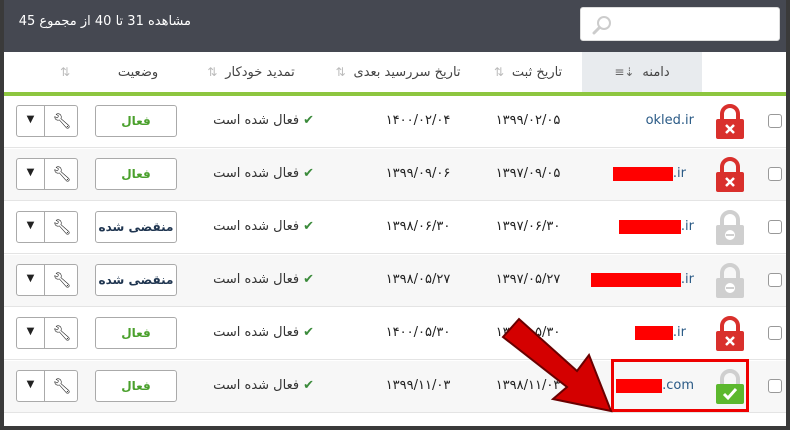  What do you see at coordinates (418, 120) in the screenshot?
I see `expiration-date: ۱۴۰۰/۰۲/۰۴` at bounding box center [418, 120].